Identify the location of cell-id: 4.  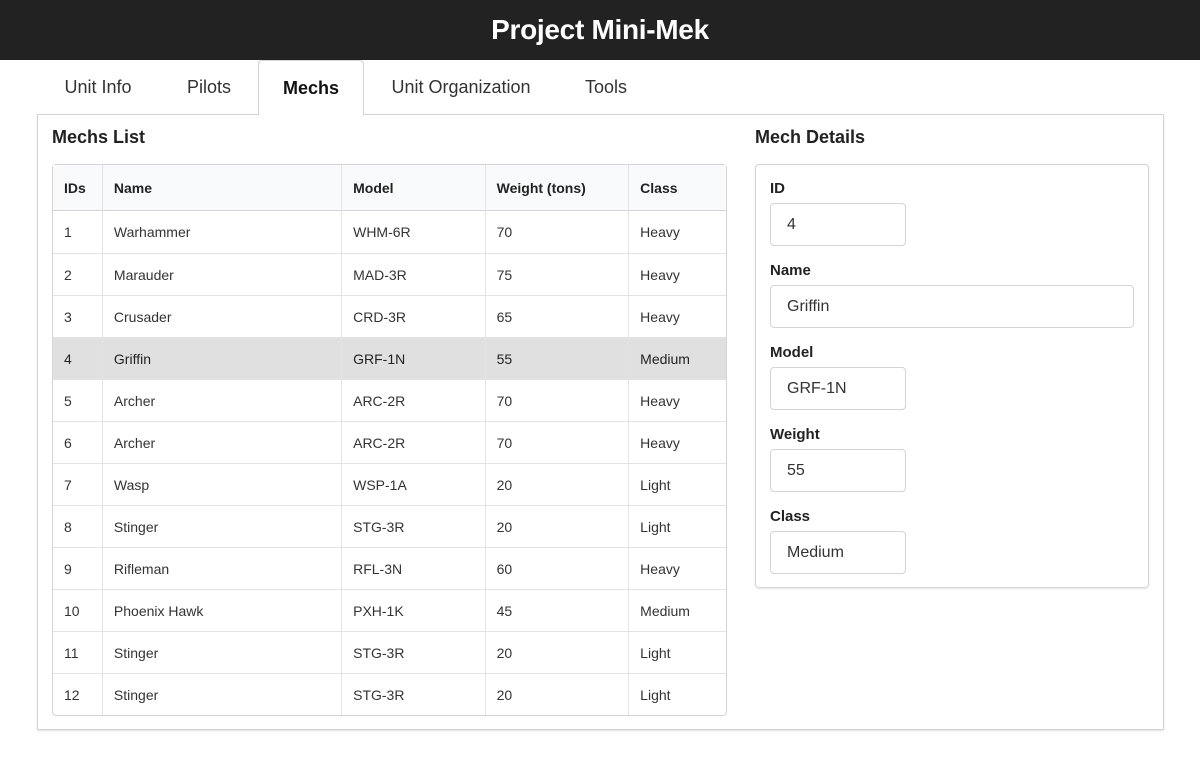
(78, 358).